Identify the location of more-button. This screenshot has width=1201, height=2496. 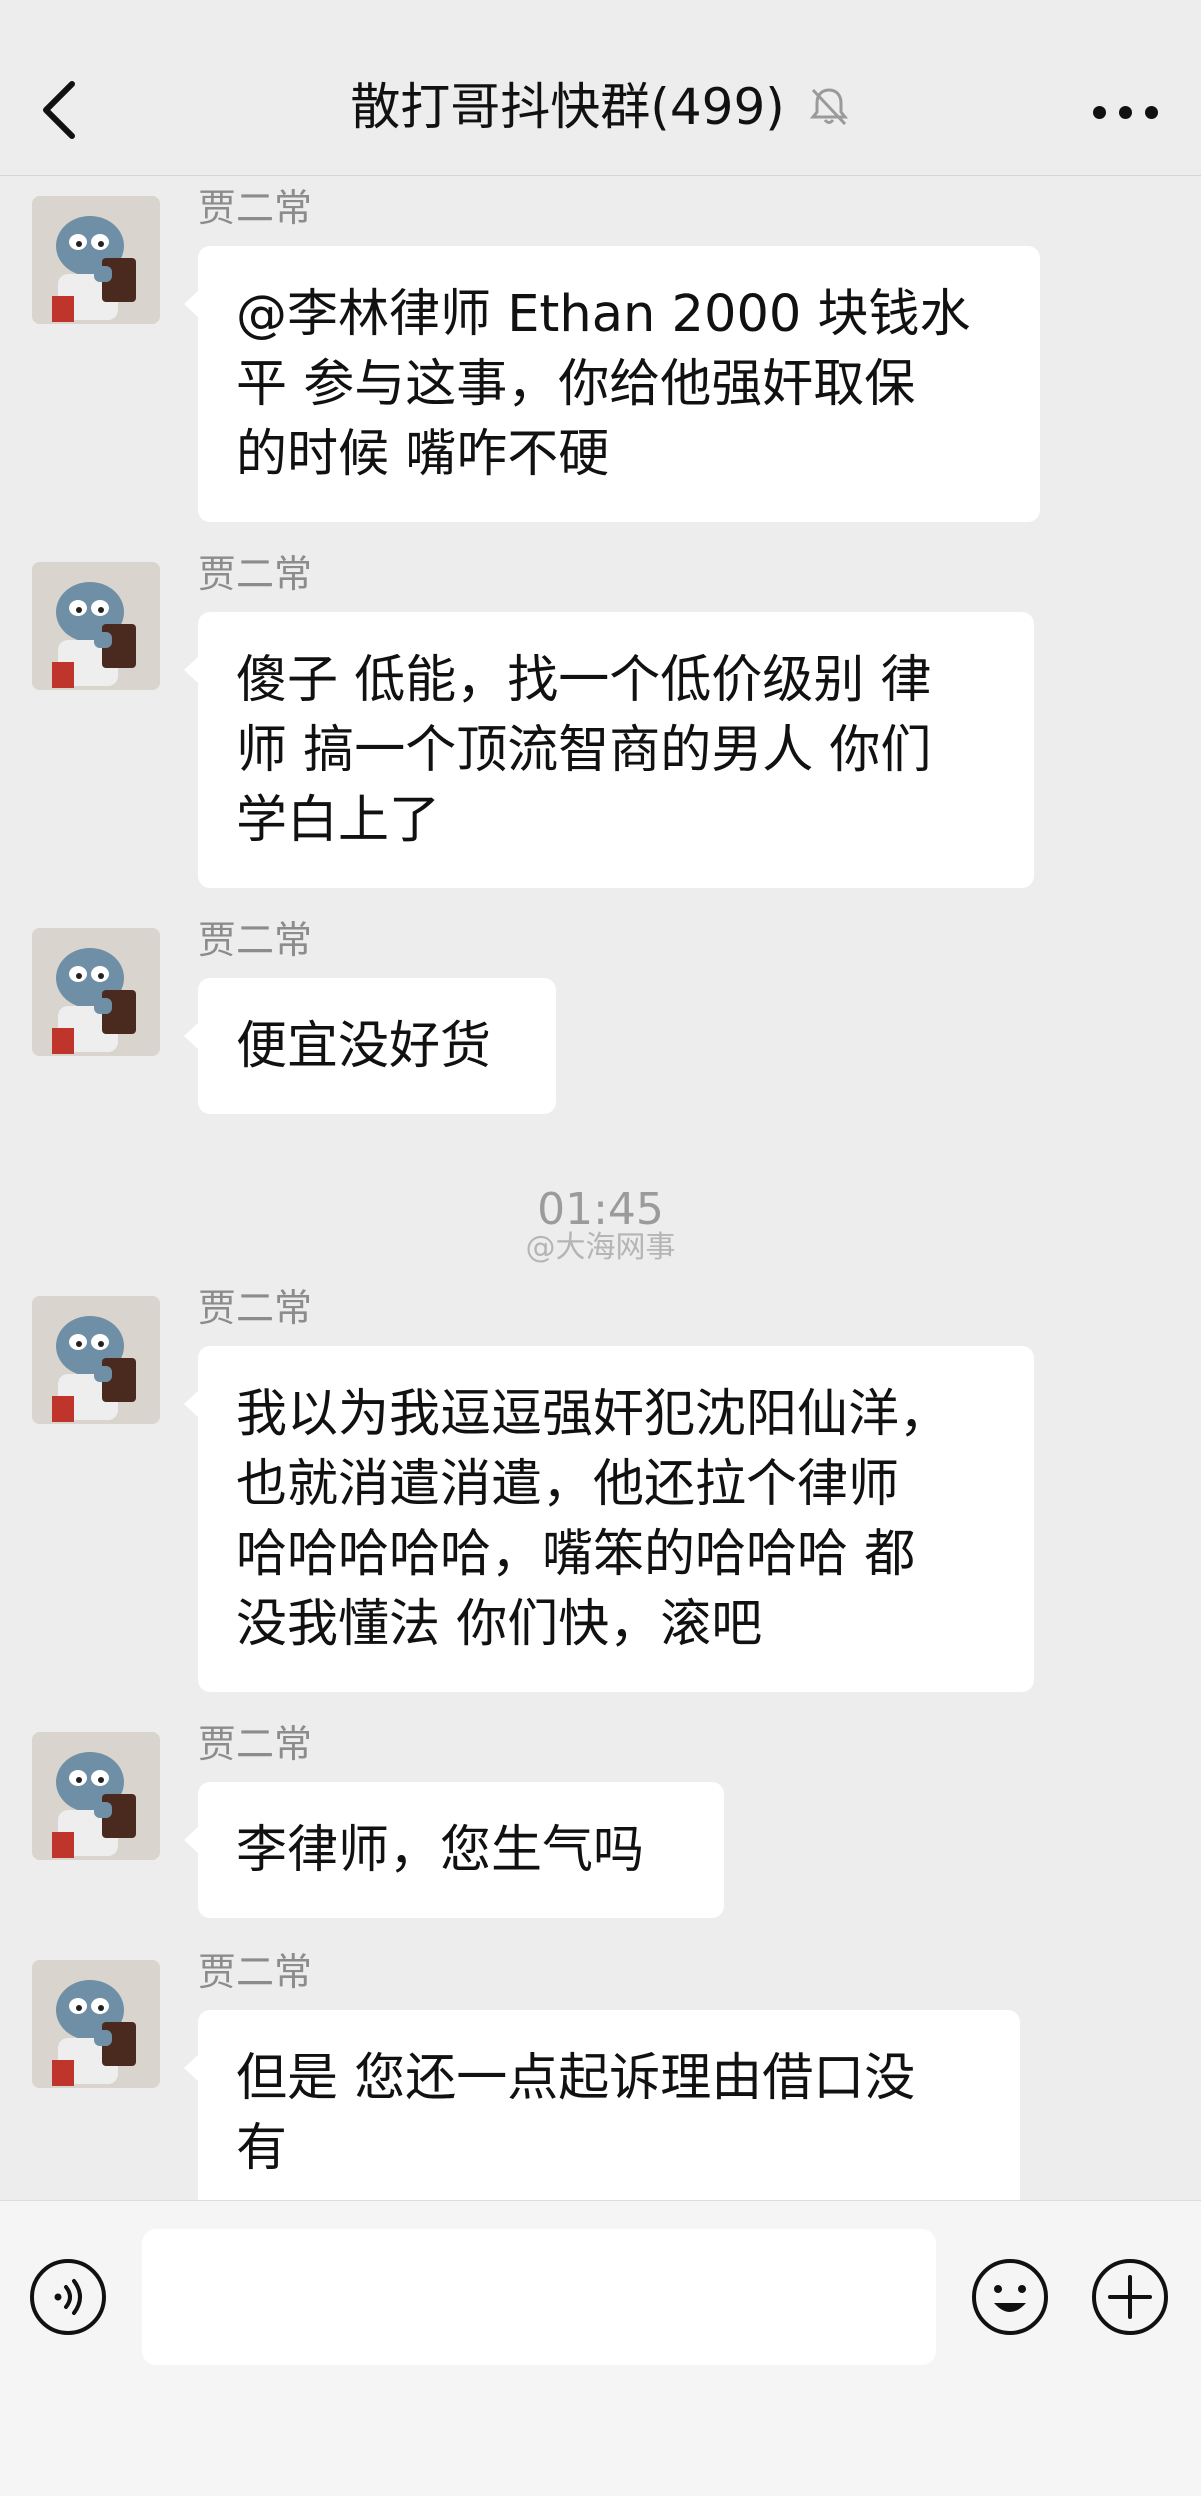
(1126, 110).